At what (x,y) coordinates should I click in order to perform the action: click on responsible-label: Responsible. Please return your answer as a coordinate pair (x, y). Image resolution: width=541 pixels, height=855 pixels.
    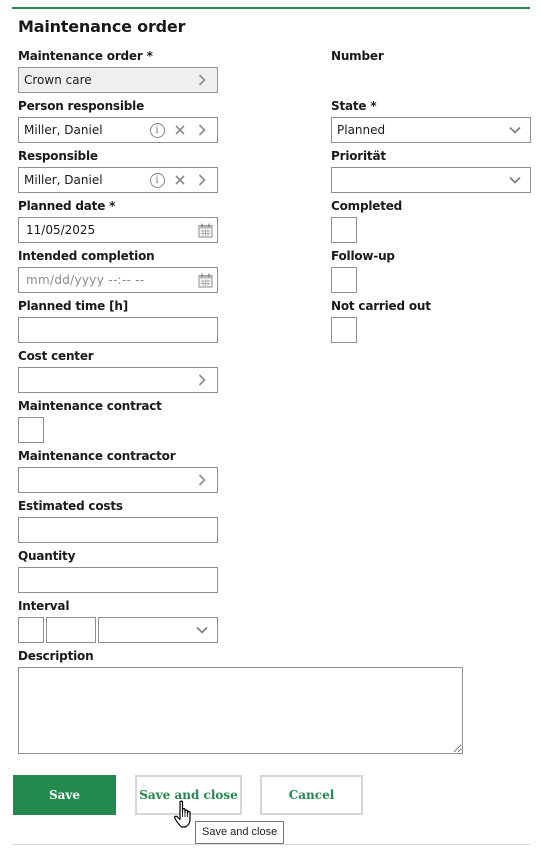
    Looking at the image, I should click on (58, 156).